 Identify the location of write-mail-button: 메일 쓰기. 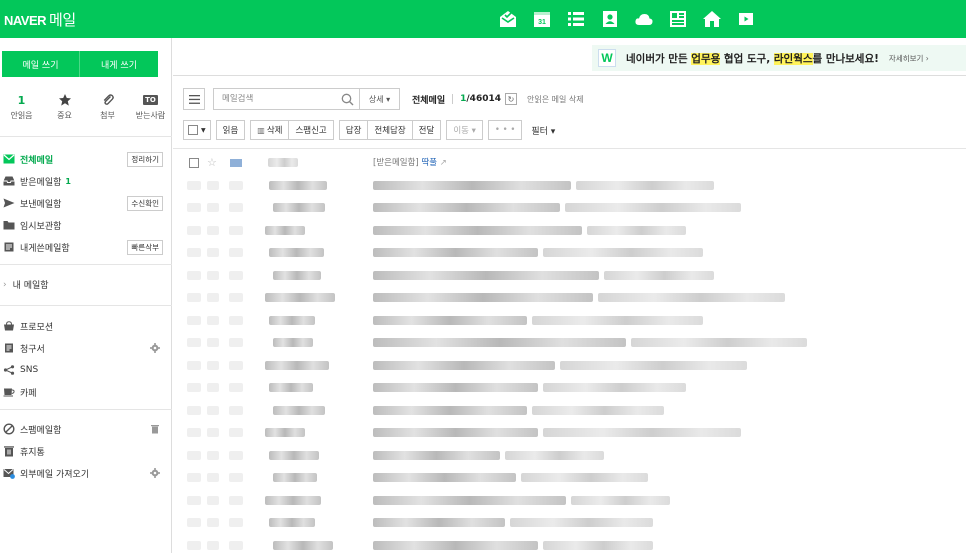
(41, 64).